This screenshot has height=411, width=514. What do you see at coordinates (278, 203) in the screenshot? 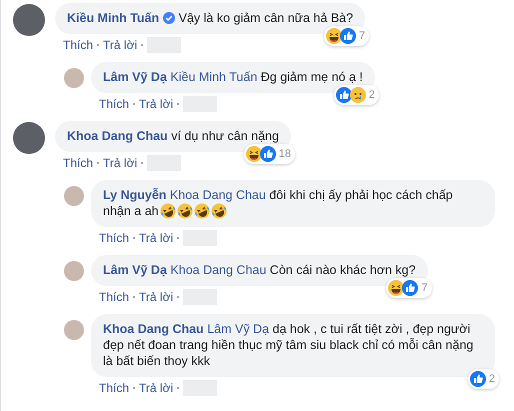
I see `comment-text: Ly Nguyễn Khoa Dang Chau đôi khi chị ấy phải học cách chấp nhận a ah` at bounding box center [278, 203].